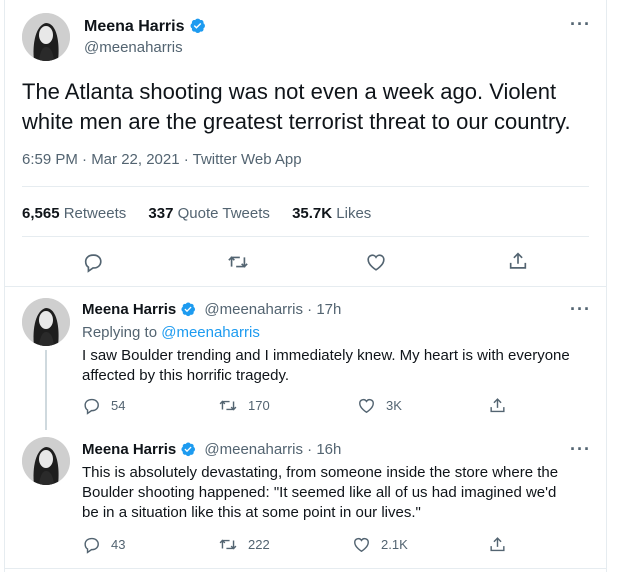 Image resolution: width=621 pixels, height=572 pixels. What do you see at coordinates (118, 405) in the screenshot?
I see `reply-count: 54` at bounding box center [118, 405].